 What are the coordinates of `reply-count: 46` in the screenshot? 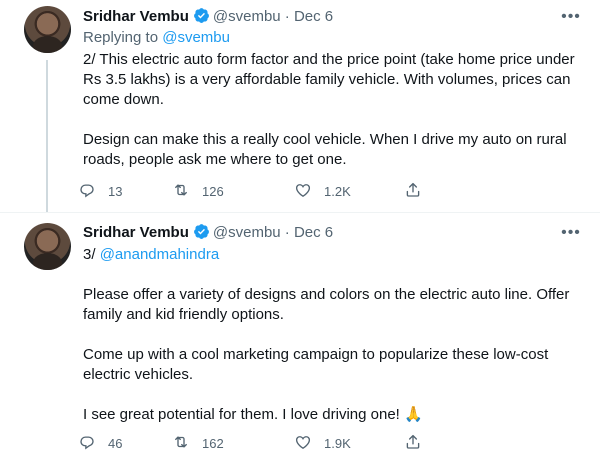 It's located at (115, 443).